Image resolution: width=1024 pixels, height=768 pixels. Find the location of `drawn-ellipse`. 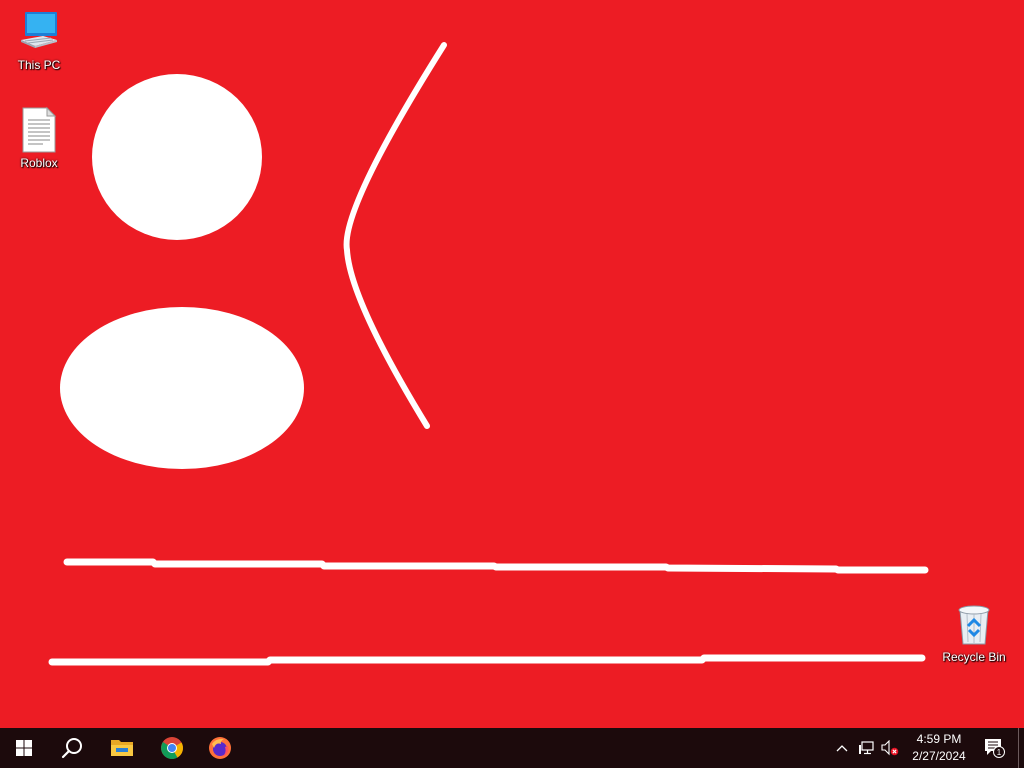

drawn-ellipse is located at coordinates (182, 388).